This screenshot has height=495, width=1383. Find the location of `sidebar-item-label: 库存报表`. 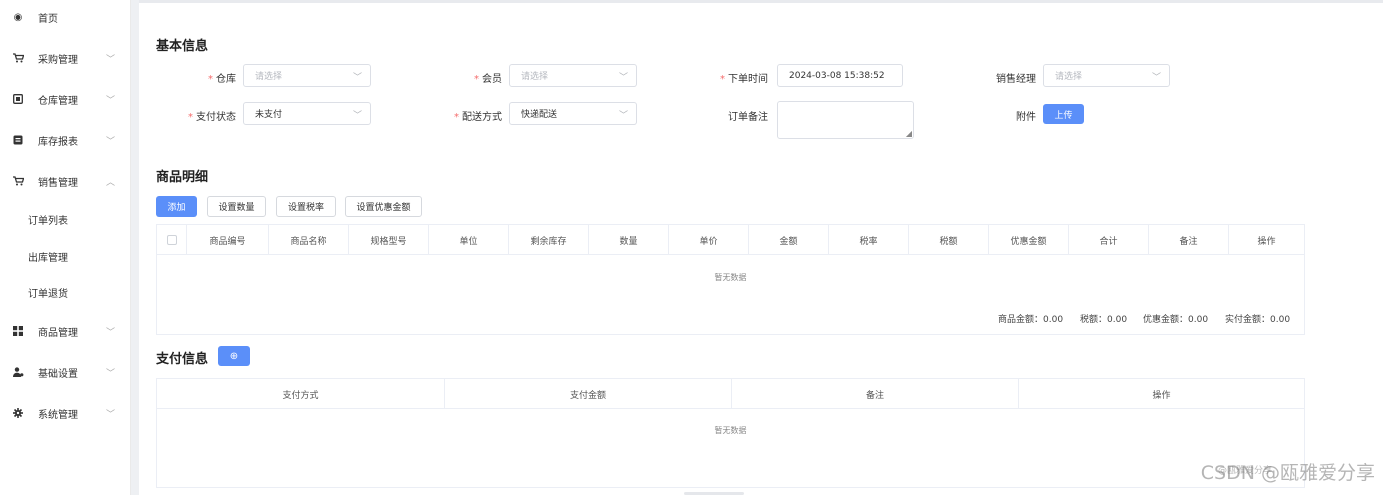

sidebar-item-label: 库存报表 is located at coordinates (58, 142).